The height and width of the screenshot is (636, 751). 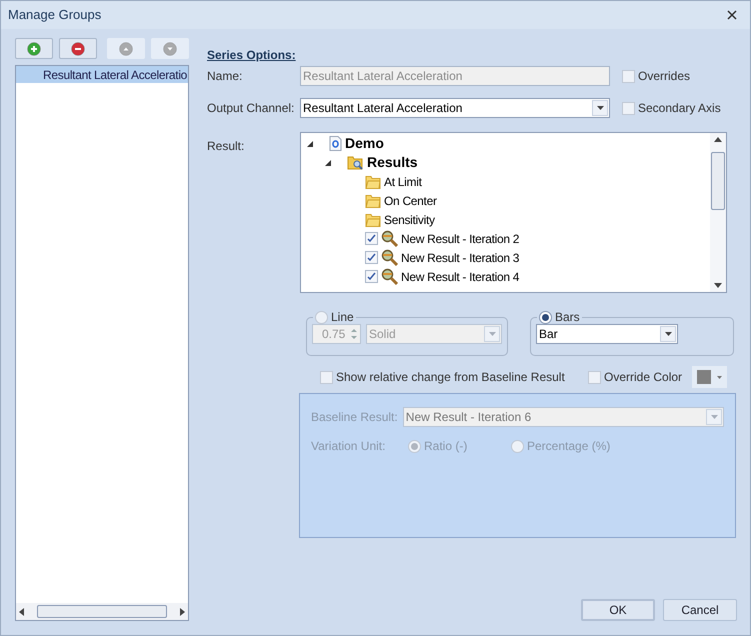 What do you see at coordinates (568, 446) in the screenshot?
I see `radio-label: Percentage (%)` at bounding box center [568, 446].